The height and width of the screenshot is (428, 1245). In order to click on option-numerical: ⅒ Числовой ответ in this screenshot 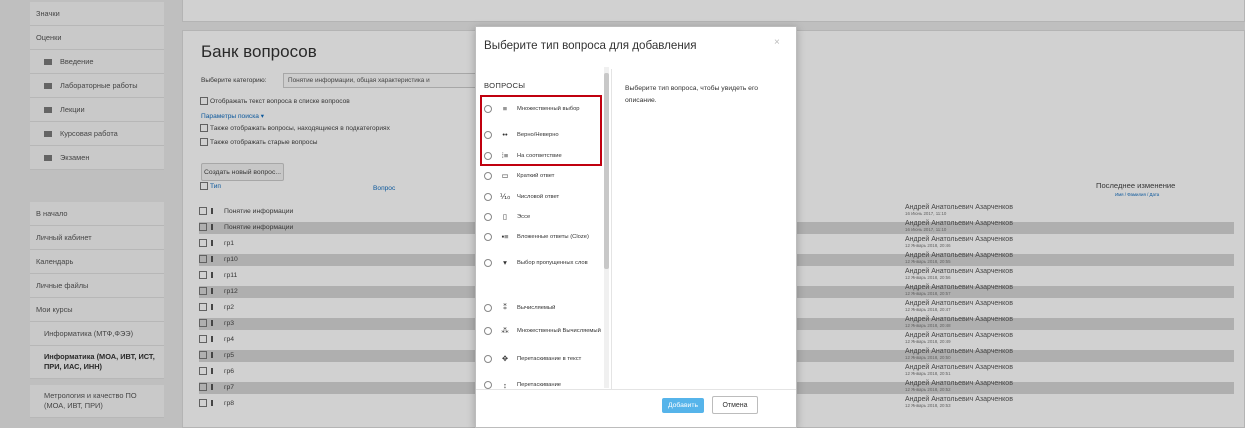, I will do `click(545, 196)`.